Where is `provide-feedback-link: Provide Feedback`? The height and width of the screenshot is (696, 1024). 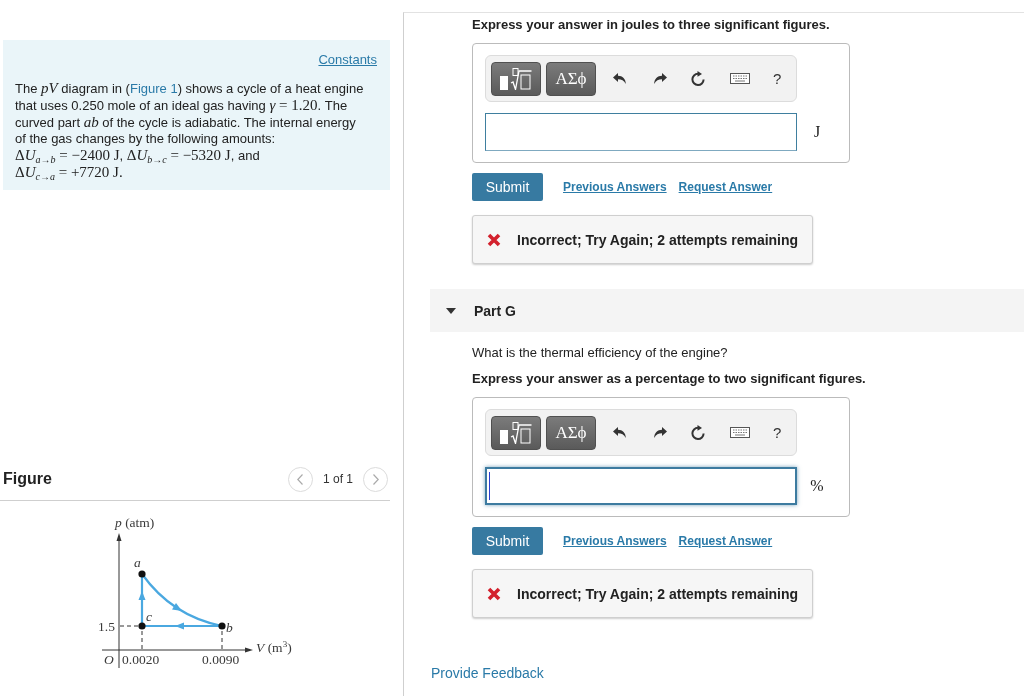 provide-feedback-link: Provide Feedback is located at coordinates (487, 673).